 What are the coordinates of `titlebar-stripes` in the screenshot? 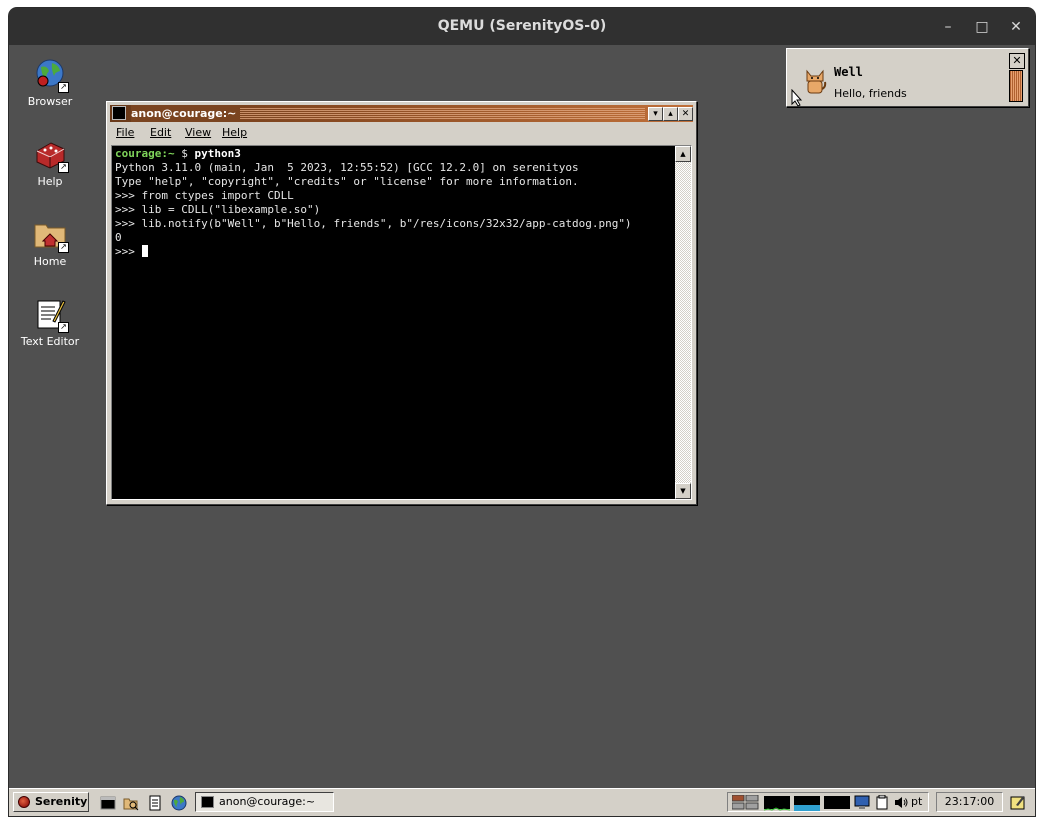 It's located at (440, 113).